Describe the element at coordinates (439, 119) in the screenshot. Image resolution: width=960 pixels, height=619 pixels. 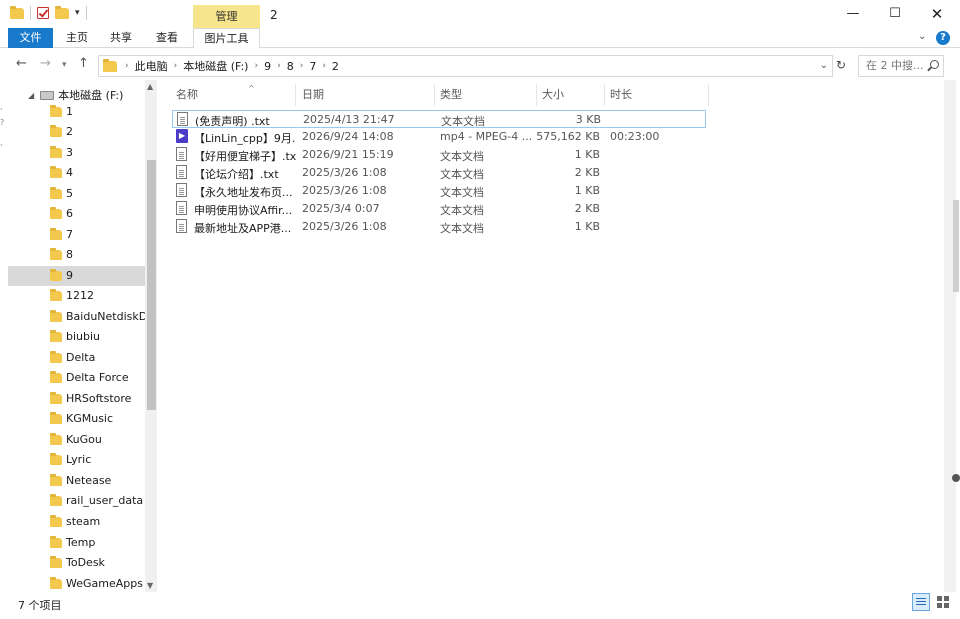
I see `file-row: (免责声明) .txt 2025/4/13 21:47 文本文档 3 KB` at that location.